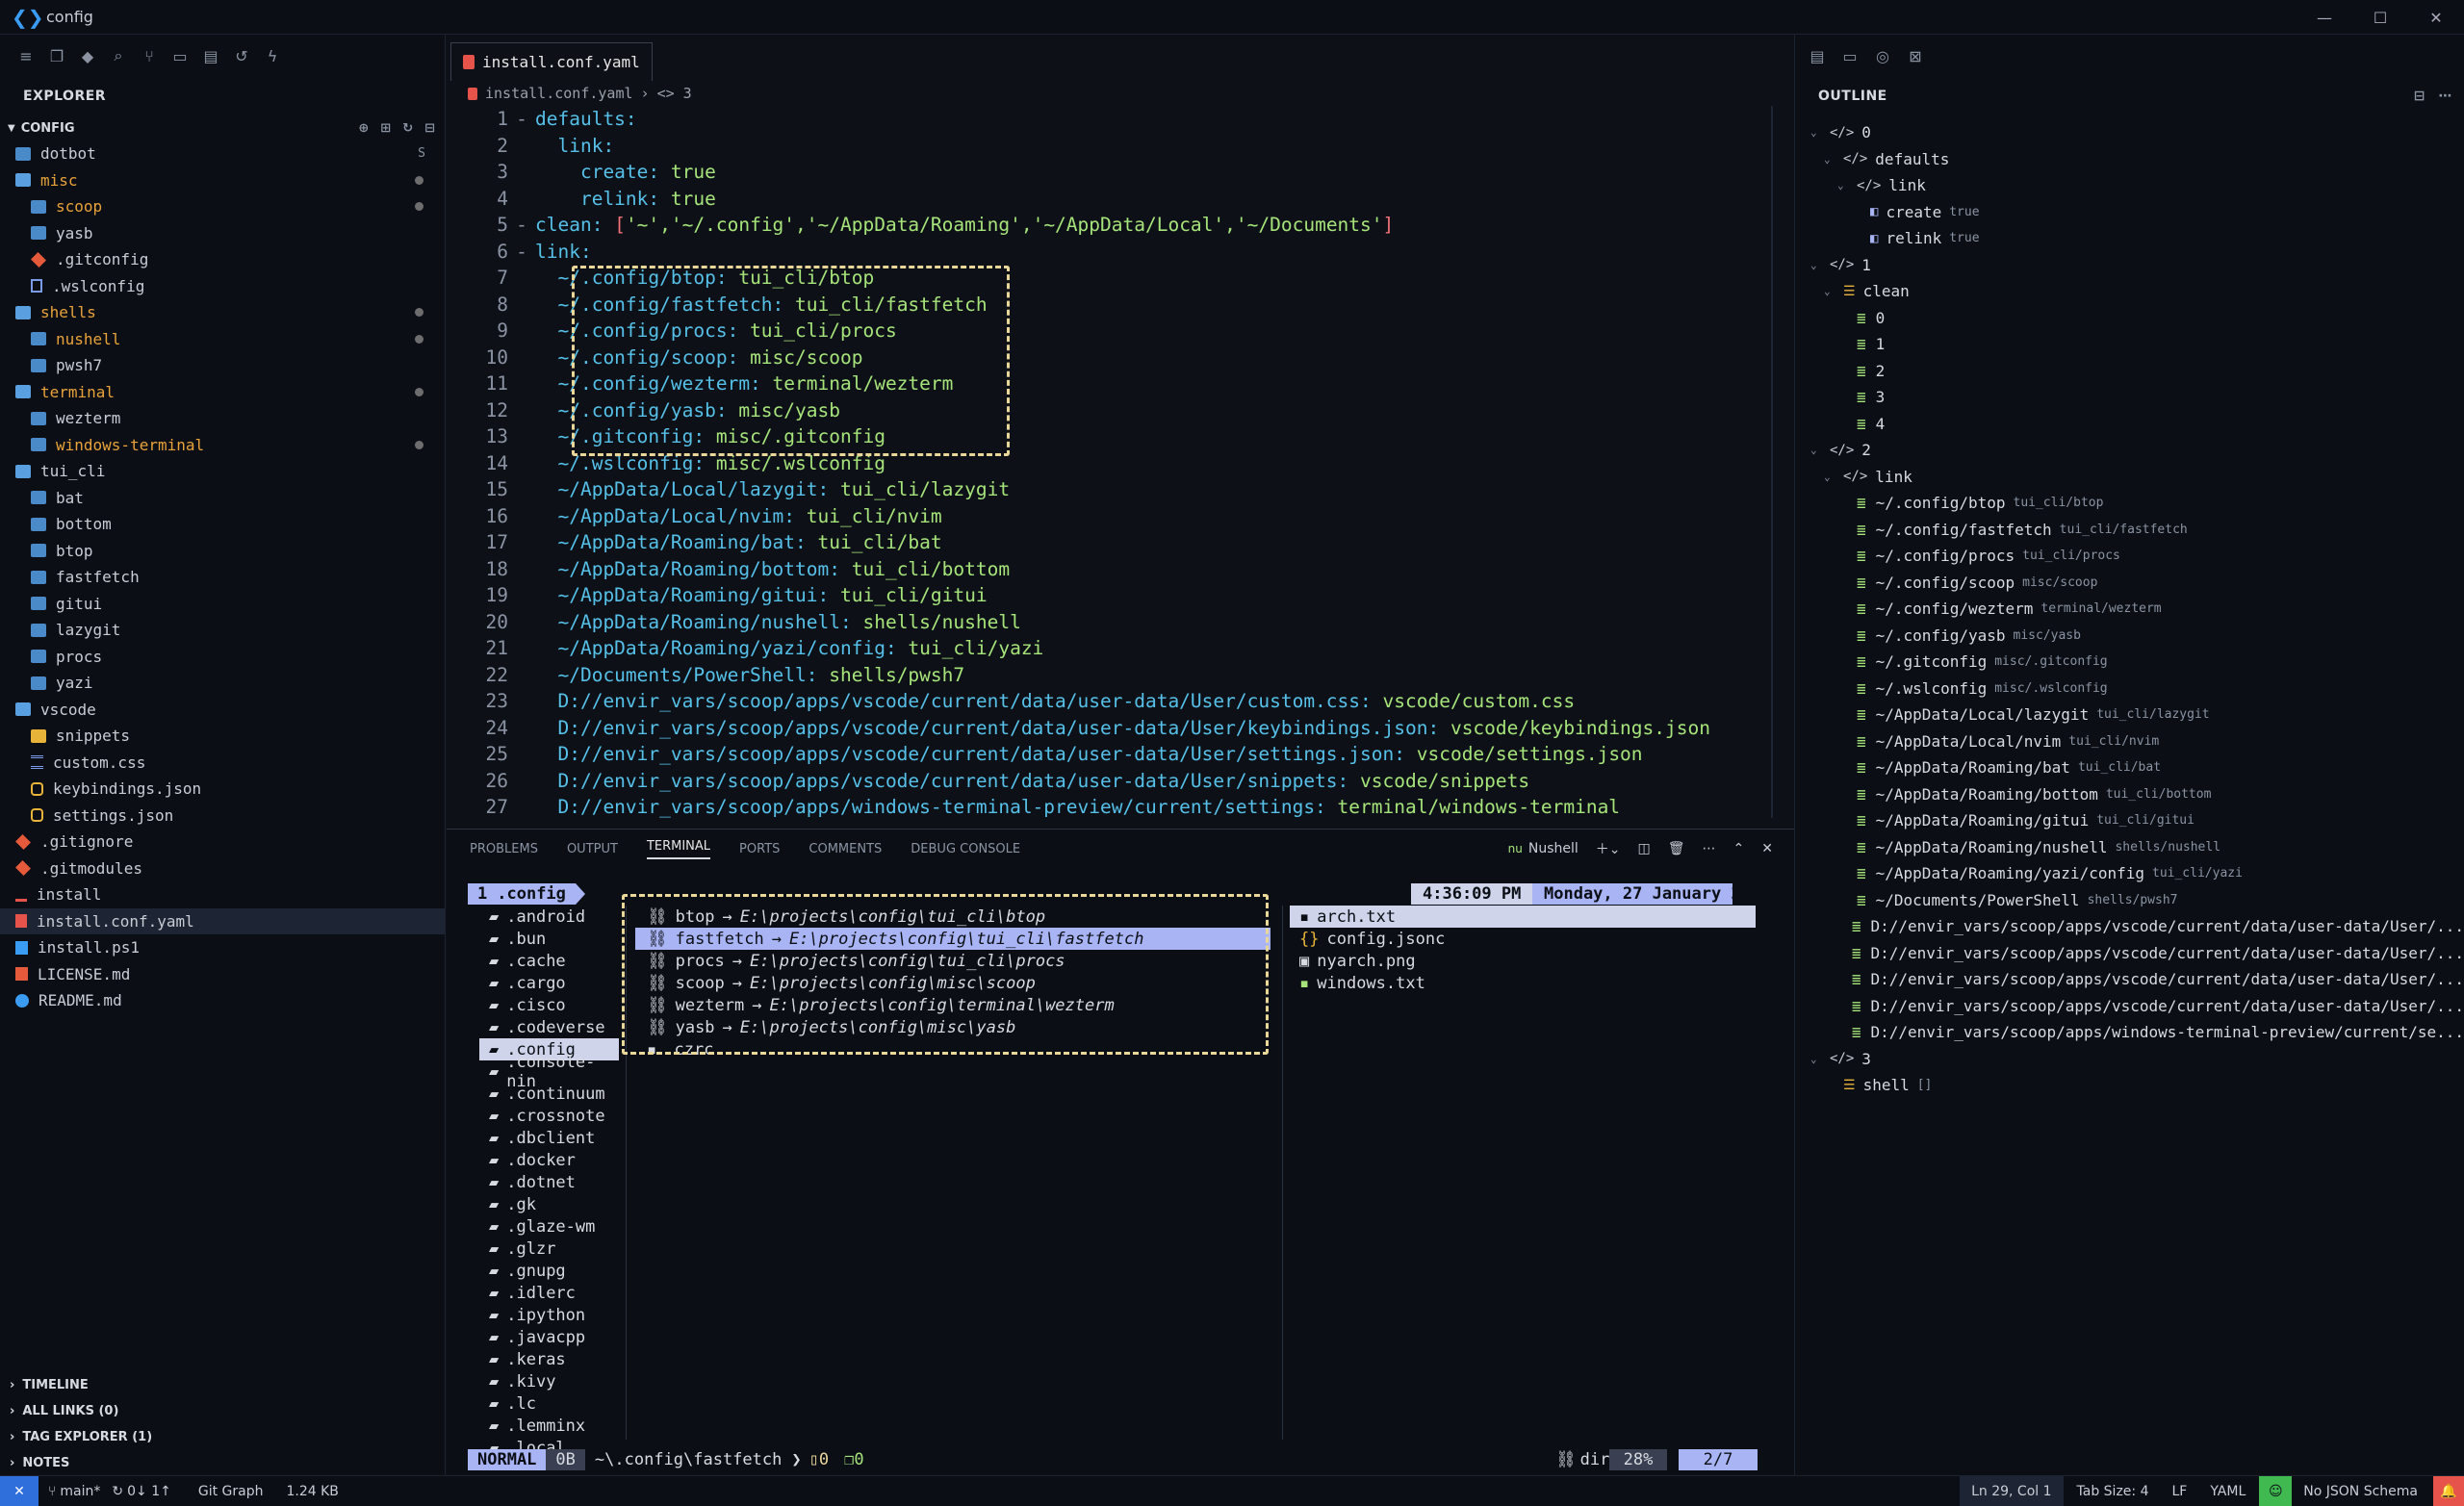 This screenshot has height=1506, width=2464. Describe the element at coordinates (223, 1385) in the screenshot. I see `timeline-section: › TIMELINE` at that location.